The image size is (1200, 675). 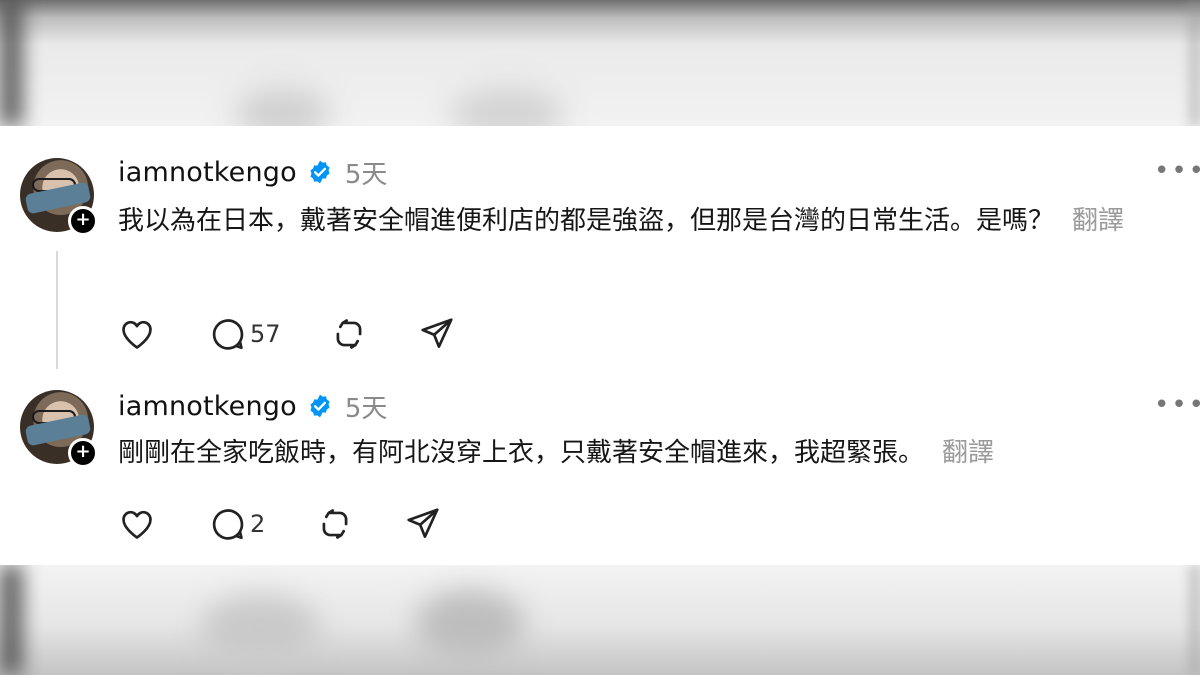 I want to click on reply-count: 2, so click(x=258, y=524).